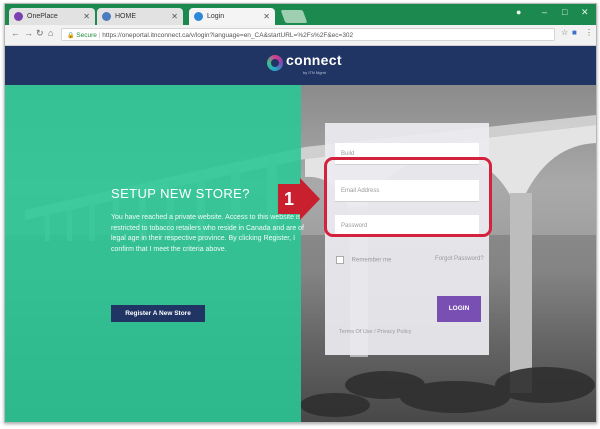 Image resolution: width=600 pixels, height=429 pixels. Describe the element at coordinates (40, 33) in the screenshot. I see `reload-icon: ↻` at that location.